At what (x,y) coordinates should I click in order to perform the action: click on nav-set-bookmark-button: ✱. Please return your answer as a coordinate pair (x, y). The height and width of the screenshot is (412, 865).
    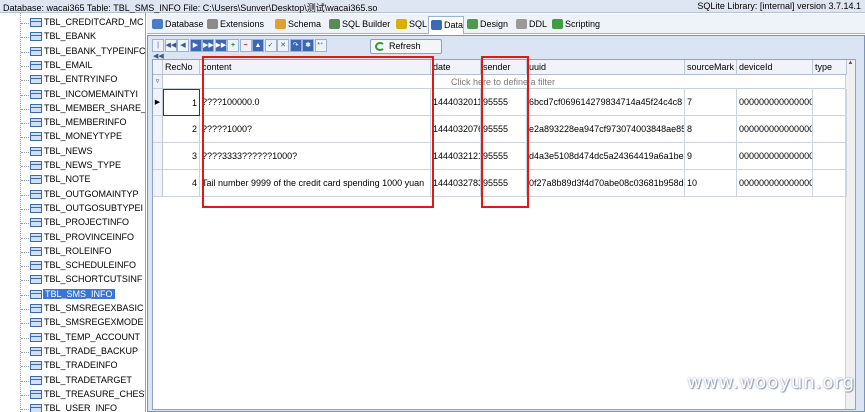
    Looking at the image, I should click on (308, 45).